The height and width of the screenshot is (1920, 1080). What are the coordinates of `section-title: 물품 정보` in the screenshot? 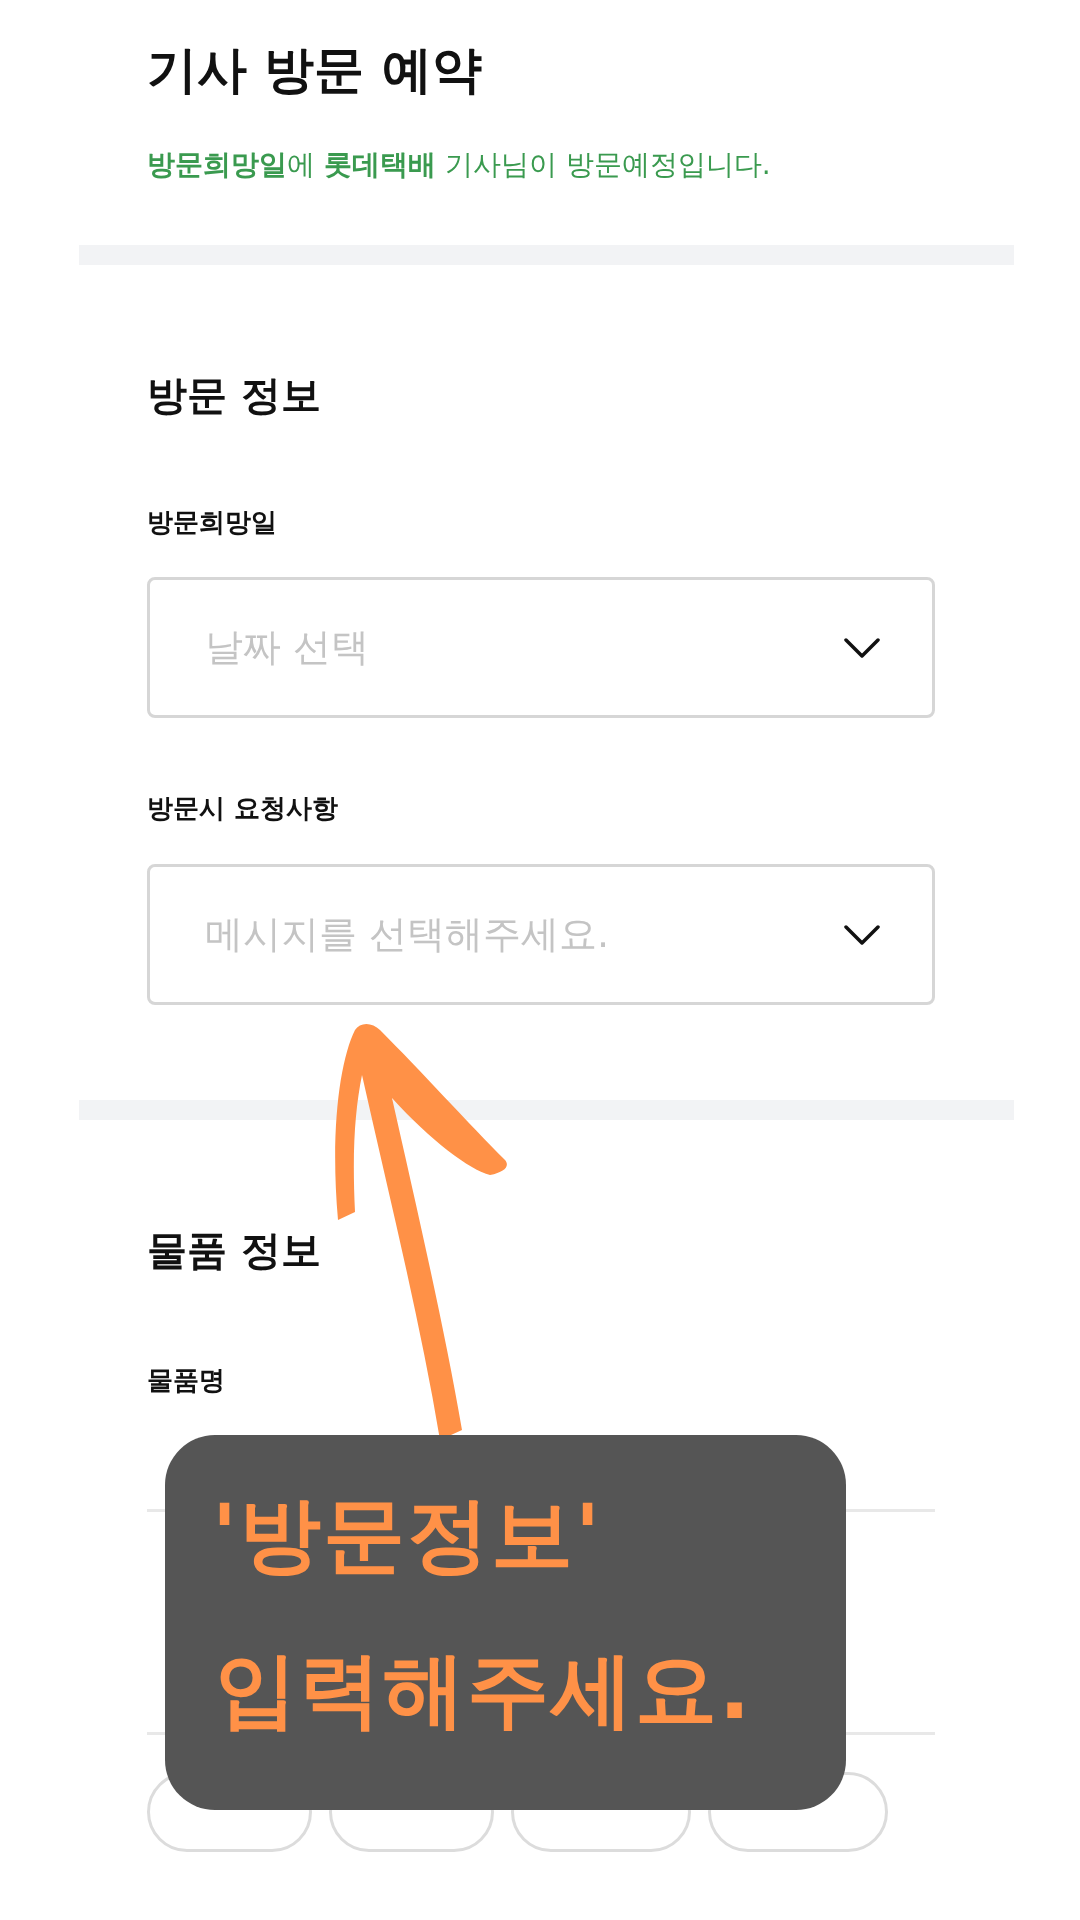 It's located at (234, 1250).